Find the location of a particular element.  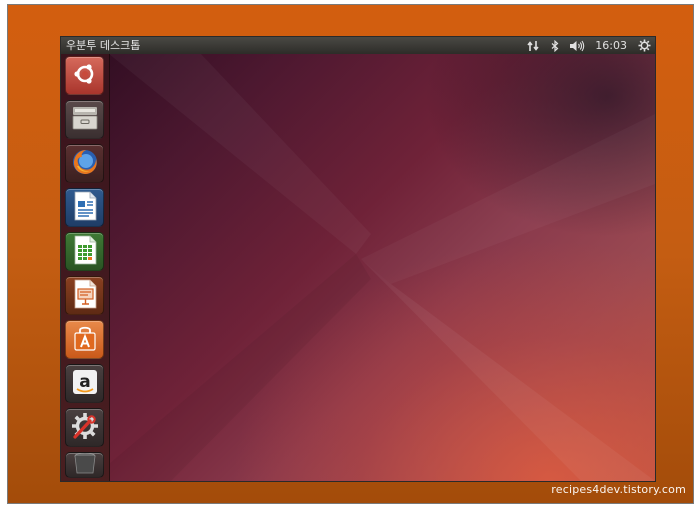

launcher: a is located at coordinates (85, 267).